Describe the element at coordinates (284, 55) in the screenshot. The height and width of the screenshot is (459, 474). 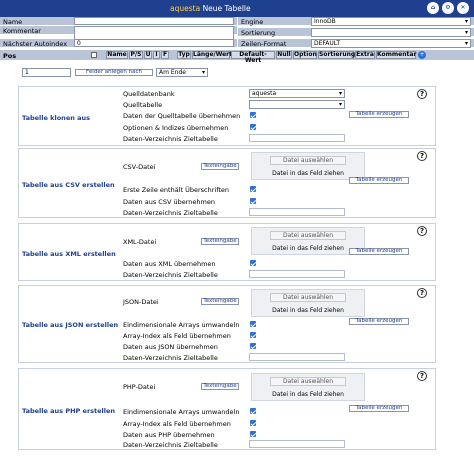
I see `col-null: Null` at that location.